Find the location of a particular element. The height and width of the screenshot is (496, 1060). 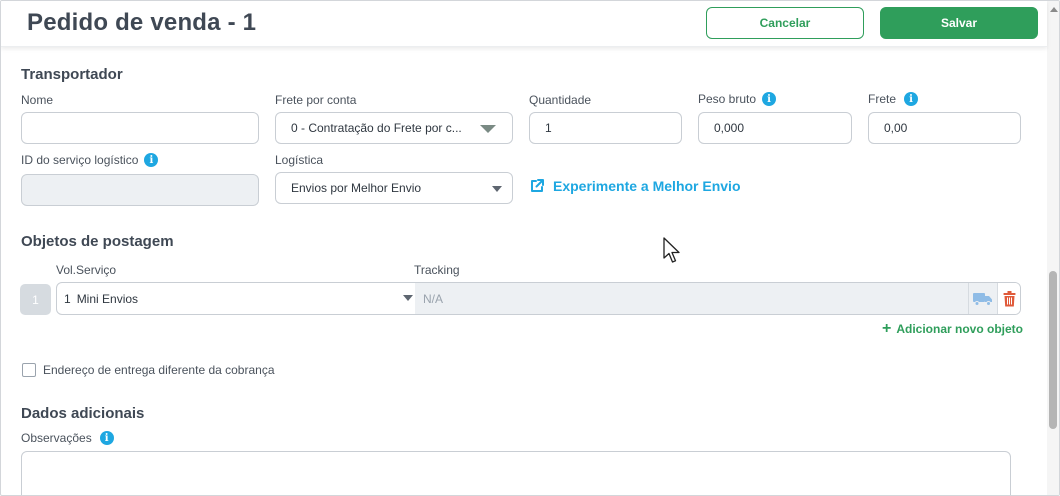

save-button: Salvar is located at coordinates (959, 23).